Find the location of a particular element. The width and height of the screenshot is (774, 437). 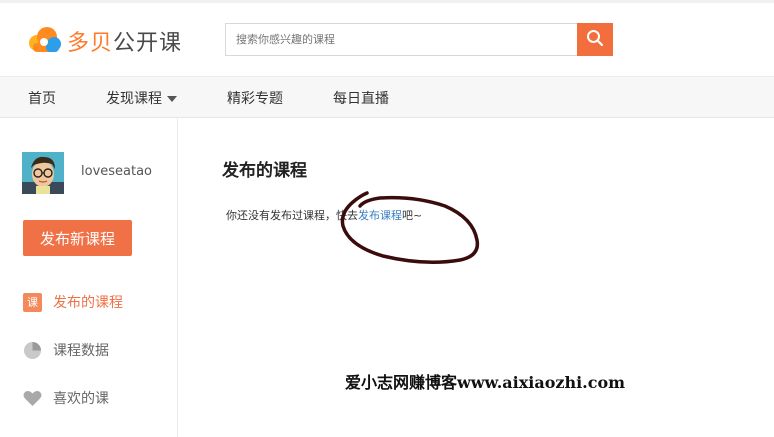

search-input is located at coordinates (401, 39).